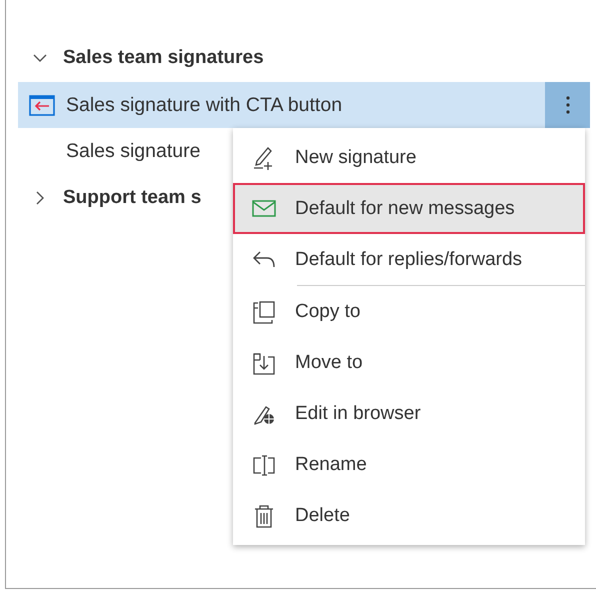 This screenshot has height=595, width=596. Describe the element at coordinates (409, 362) in the screenshot. I see `menu-item: Move to` at that location.